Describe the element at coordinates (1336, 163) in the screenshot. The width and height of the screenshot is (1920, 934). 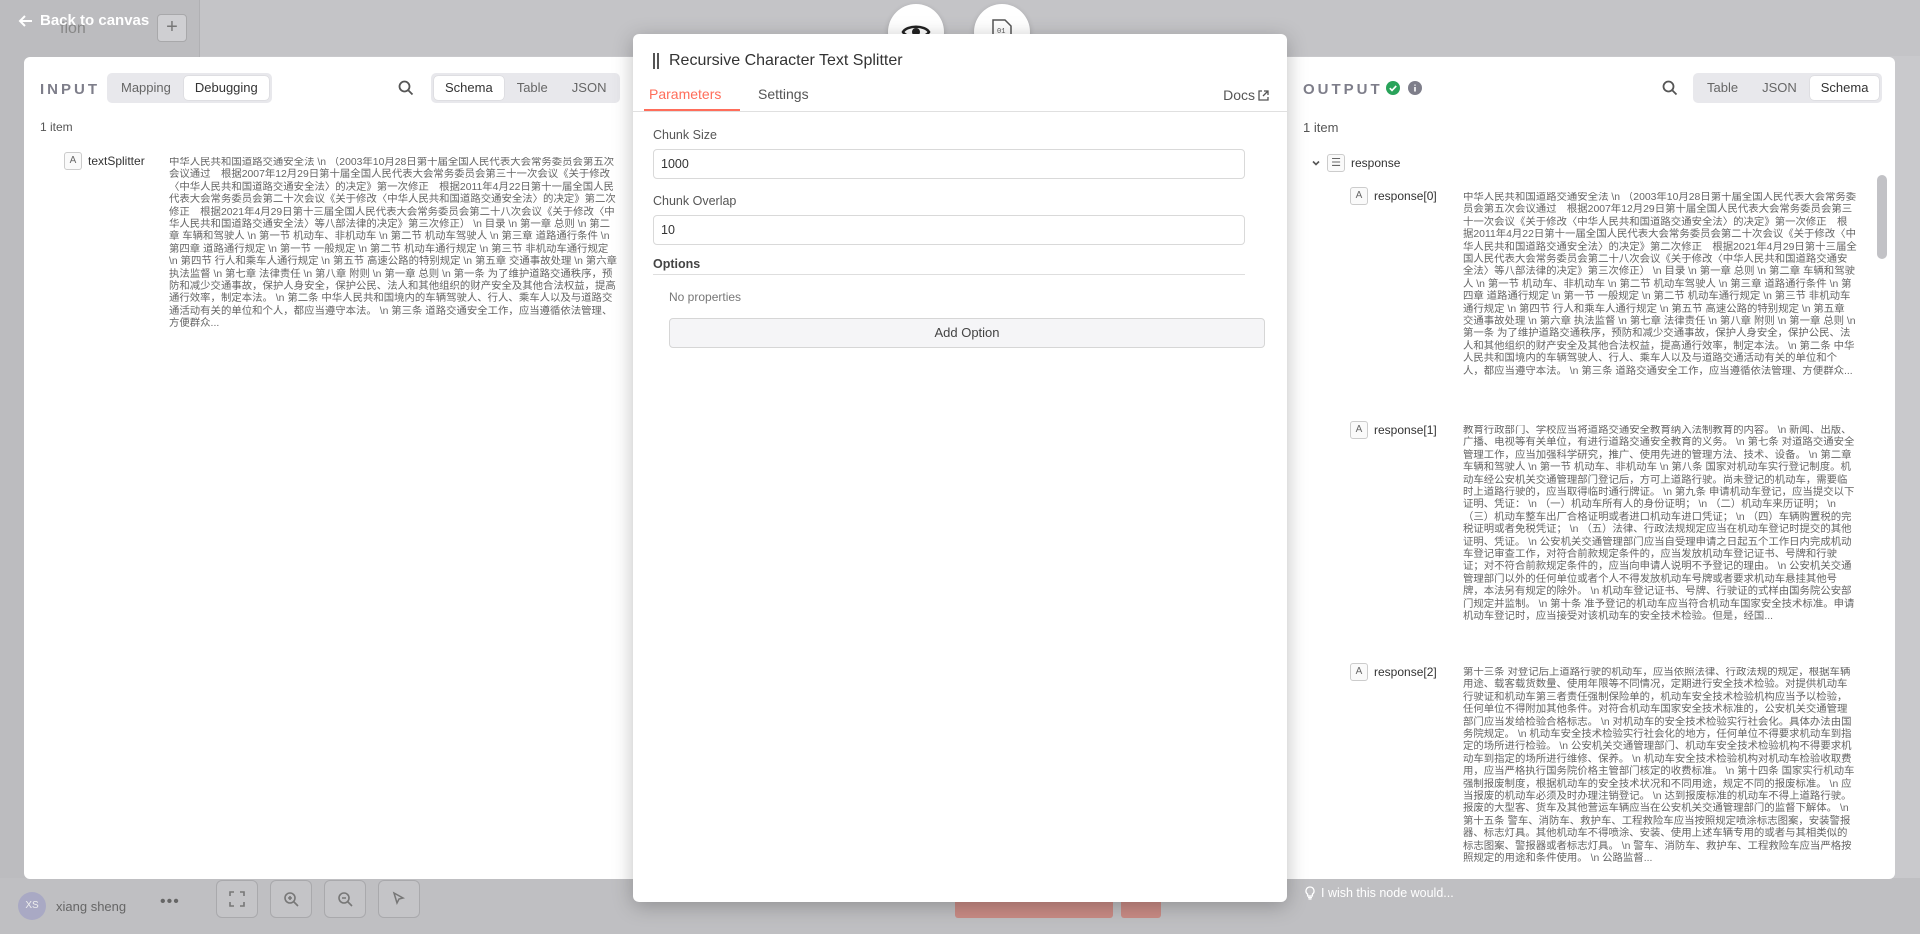
I see `list-type-icon: ☰` at that location.